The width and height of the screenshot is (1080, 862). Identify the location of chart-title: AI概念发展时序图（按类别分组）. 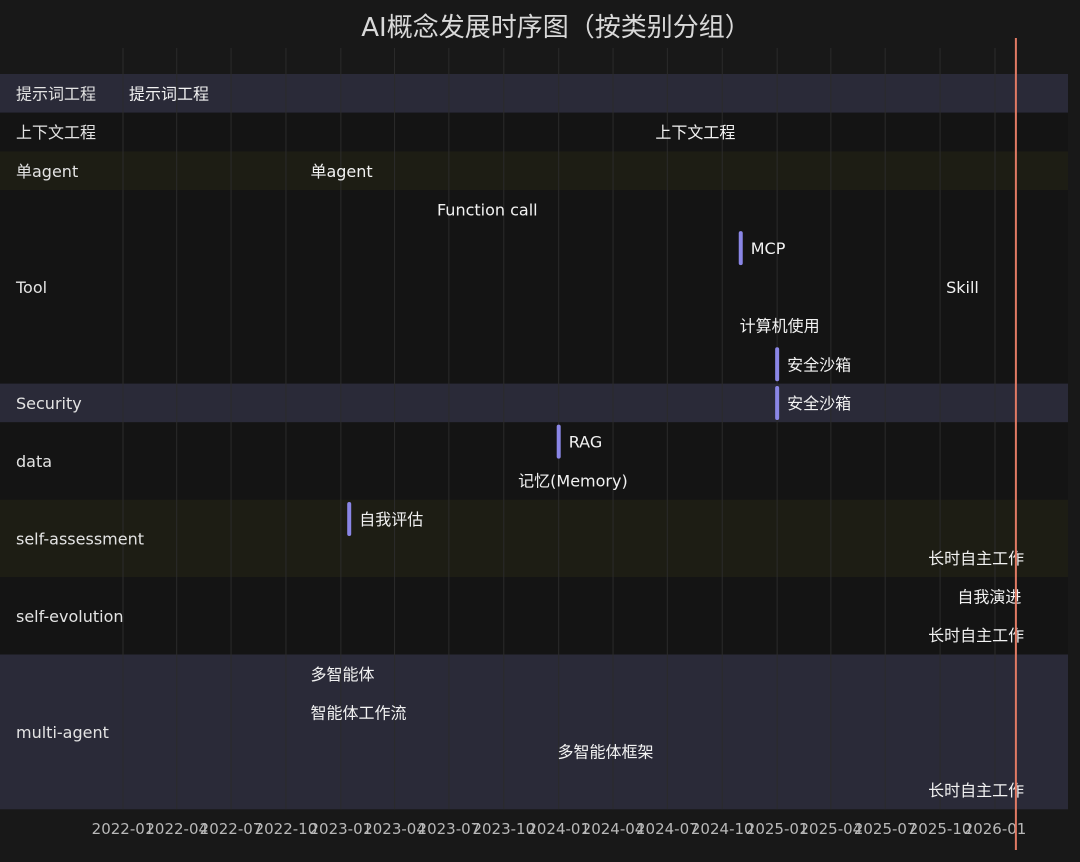
(555, 28).